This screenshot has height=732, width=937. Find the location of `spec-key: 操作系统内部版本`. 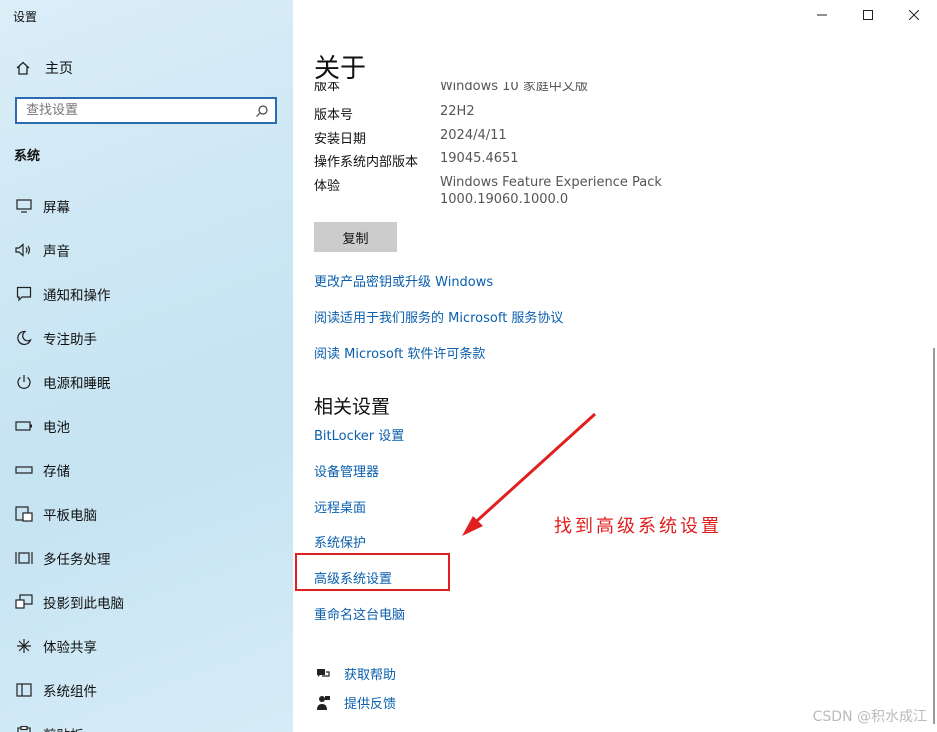

spec-key: 操作系统内部版本 is located at coordinates (366, 162).